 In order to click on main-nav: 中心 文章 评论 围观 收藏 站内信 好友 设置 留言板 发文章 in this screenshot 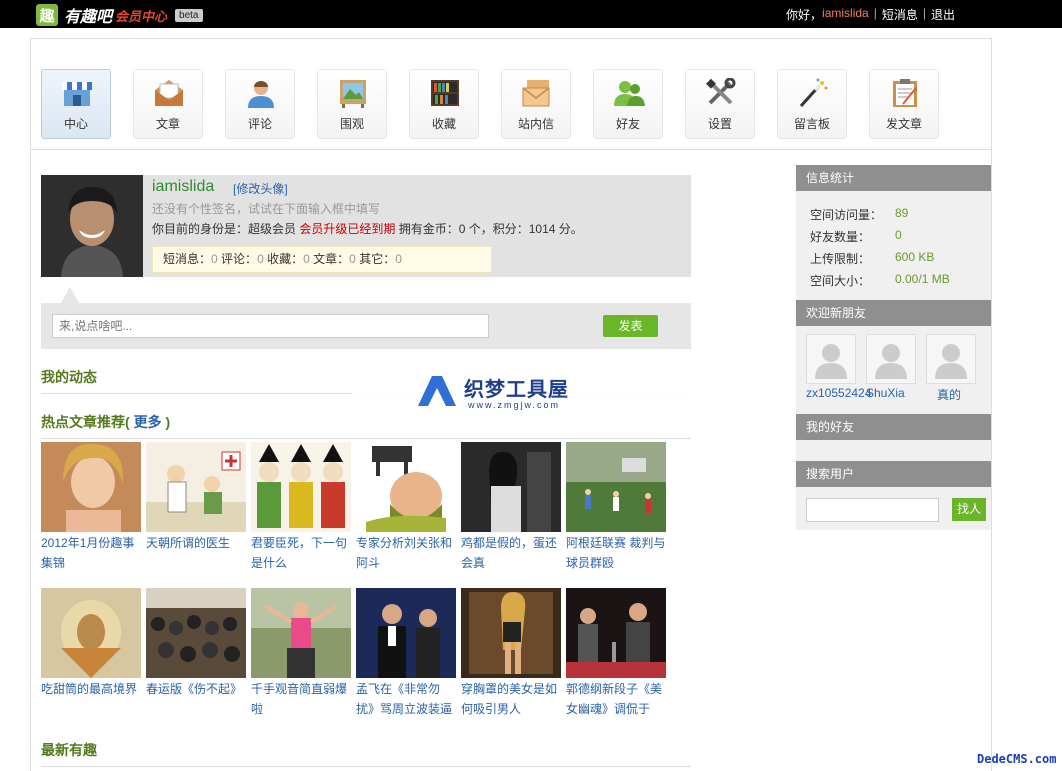, I will do `click(501, 104)`.